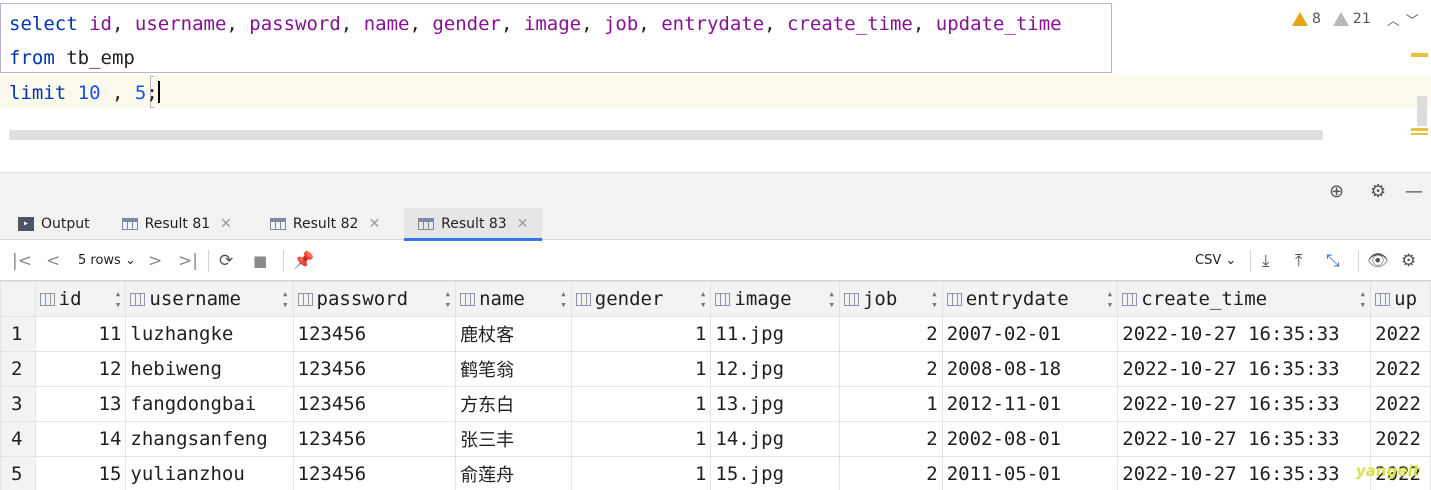 The width and height of the screenshot is (1431, 490). What do you see at coordinates (18, 334) in the screenshot?
I see `row-number-cell: 1` at bounding box center [18, 334].